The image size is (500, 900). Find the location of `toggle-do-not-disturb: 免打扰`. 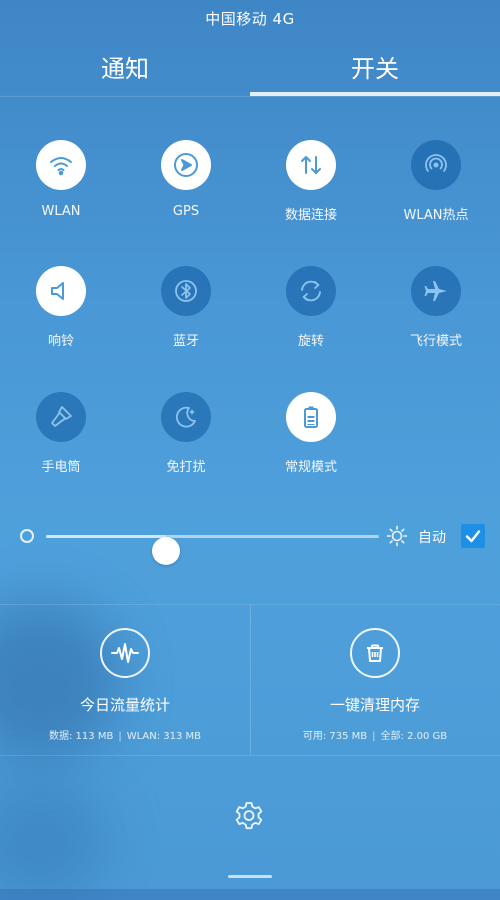

toggle-do-not-disturb: 免打扰 is located at coordinates (186, 433).